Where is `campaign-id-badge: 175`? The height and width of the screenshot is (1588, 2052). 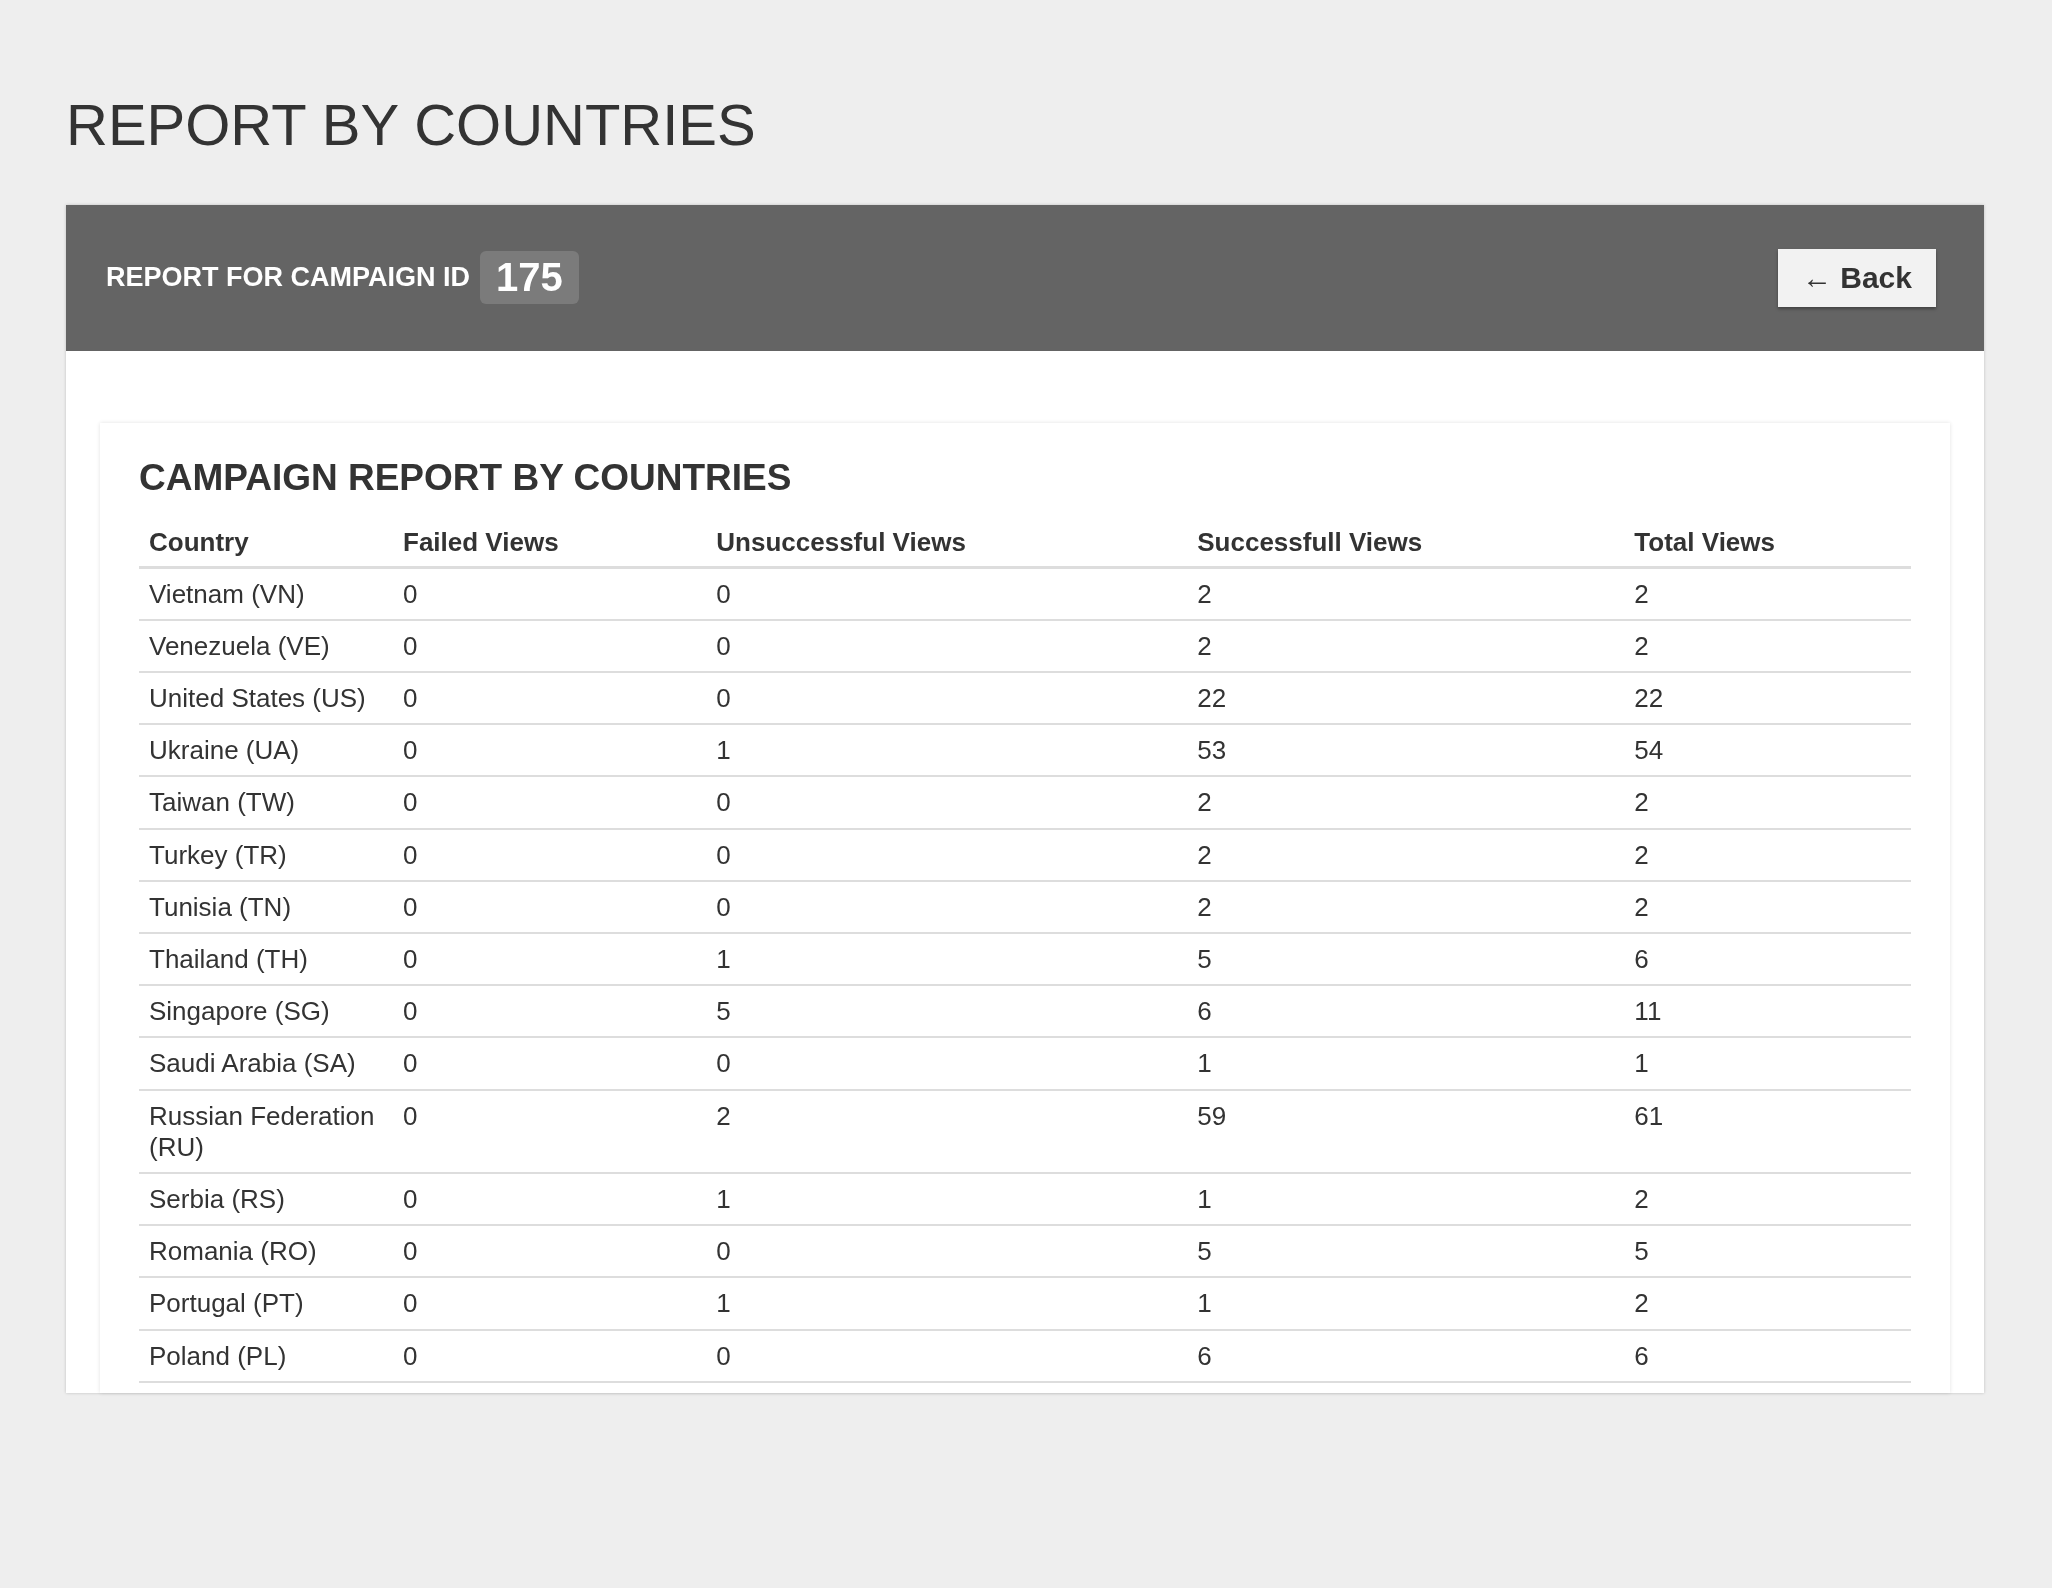
campaign-id-badge: 175 is located at coordinates (529, 278).